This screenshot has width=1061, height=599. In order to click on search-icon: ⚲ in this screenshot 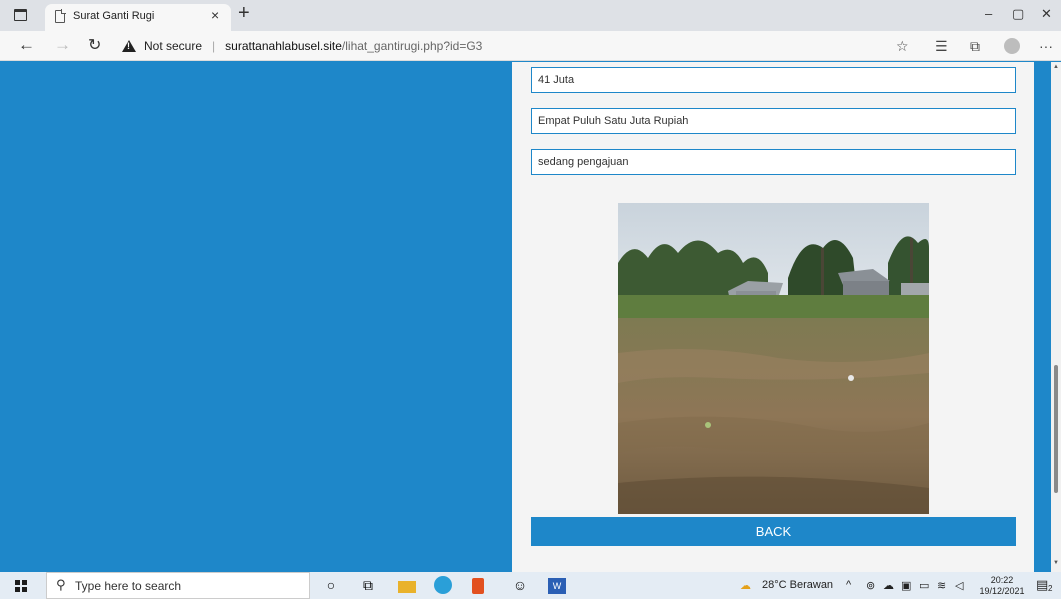, I will do `click(61, 584)`.